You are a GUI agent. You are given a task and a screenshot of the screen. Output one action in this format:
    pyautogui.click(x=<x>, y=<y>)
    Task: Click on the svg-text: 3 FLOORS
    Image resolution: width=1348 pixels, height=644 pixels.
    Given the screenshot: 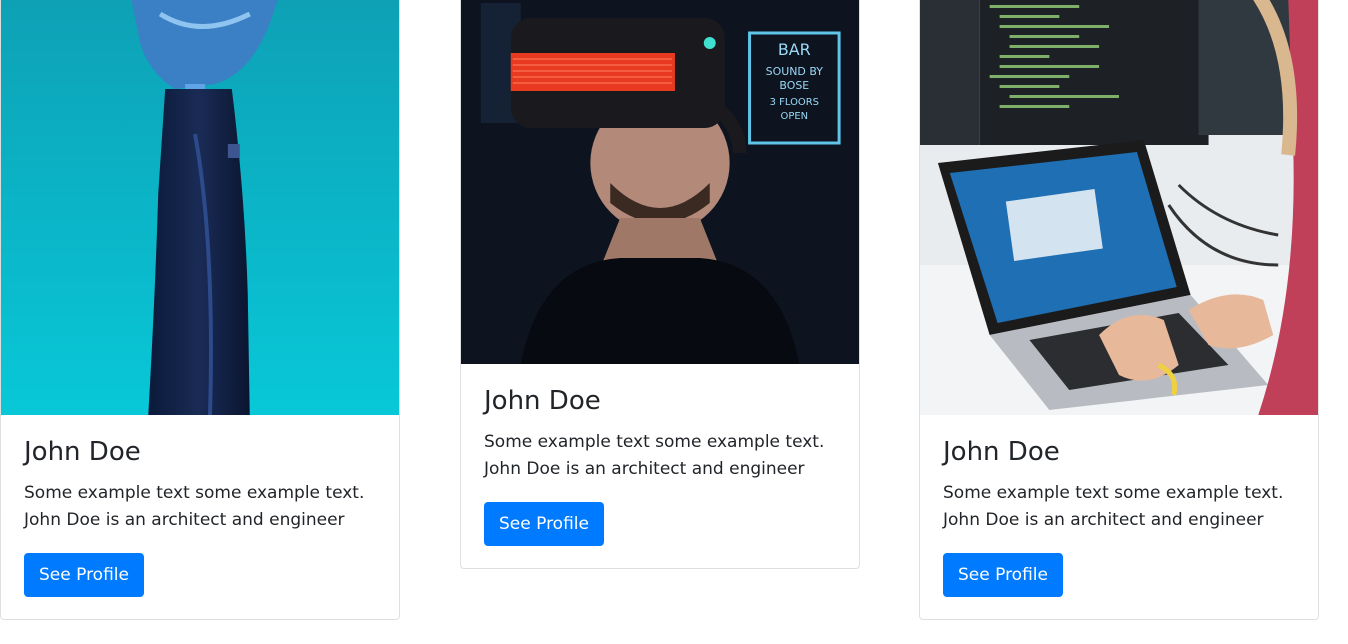 What is the action you would take?
    pyautogui.click(x=794, y=102)
    